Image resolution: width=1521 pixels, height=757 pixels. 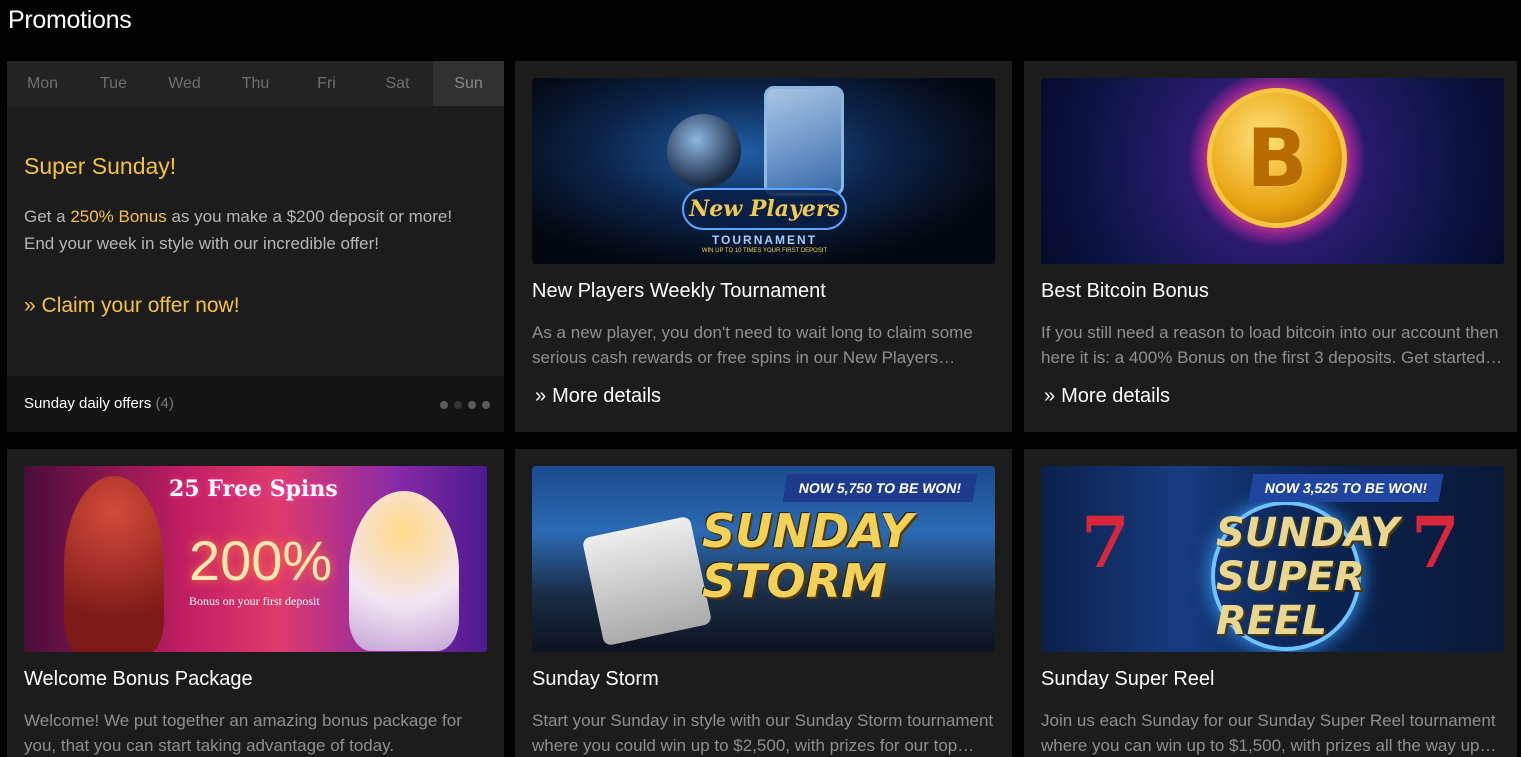 I want to click on promo-banner-sunday-storm: NOW 5,750 TO BE WON! SUNDAY STORM, so click(x=763, y=559).